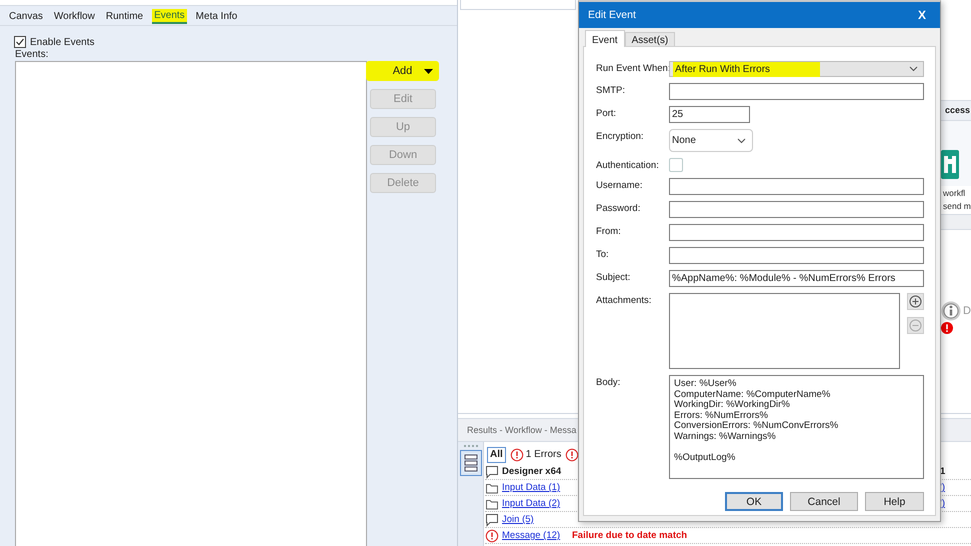 The width and height of the screenshot is (971, 546). What do you see at coordinates (956, 200) in the screenshot?
I see `tool-description: workfl send m` at bounding box center [956, 200].